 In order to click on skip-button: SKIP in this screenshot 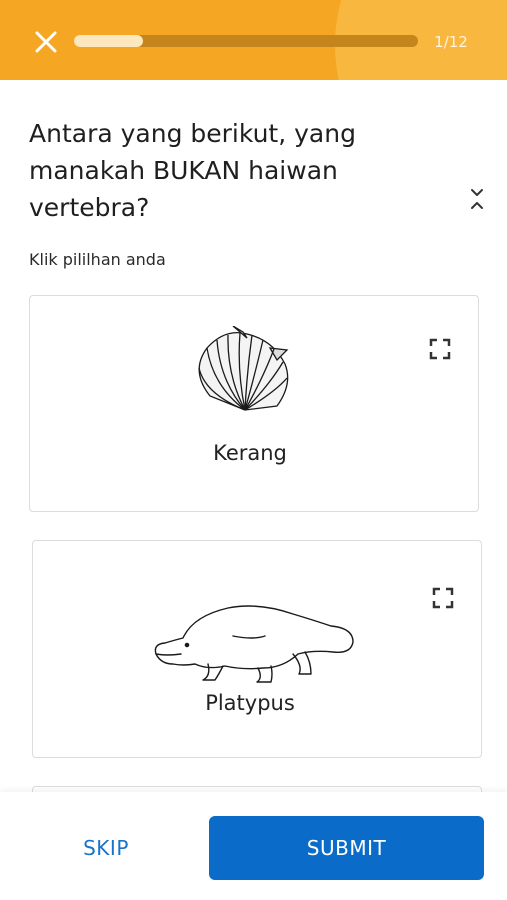, I will do `click(106, 848)`.